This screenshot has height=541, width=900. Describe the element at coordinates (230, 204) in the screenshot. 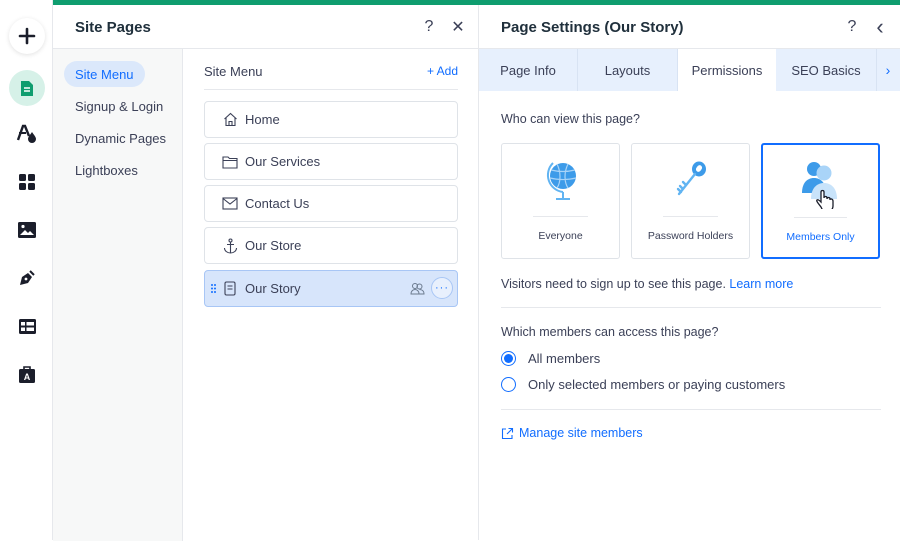

I see `mail-icon` at that location.